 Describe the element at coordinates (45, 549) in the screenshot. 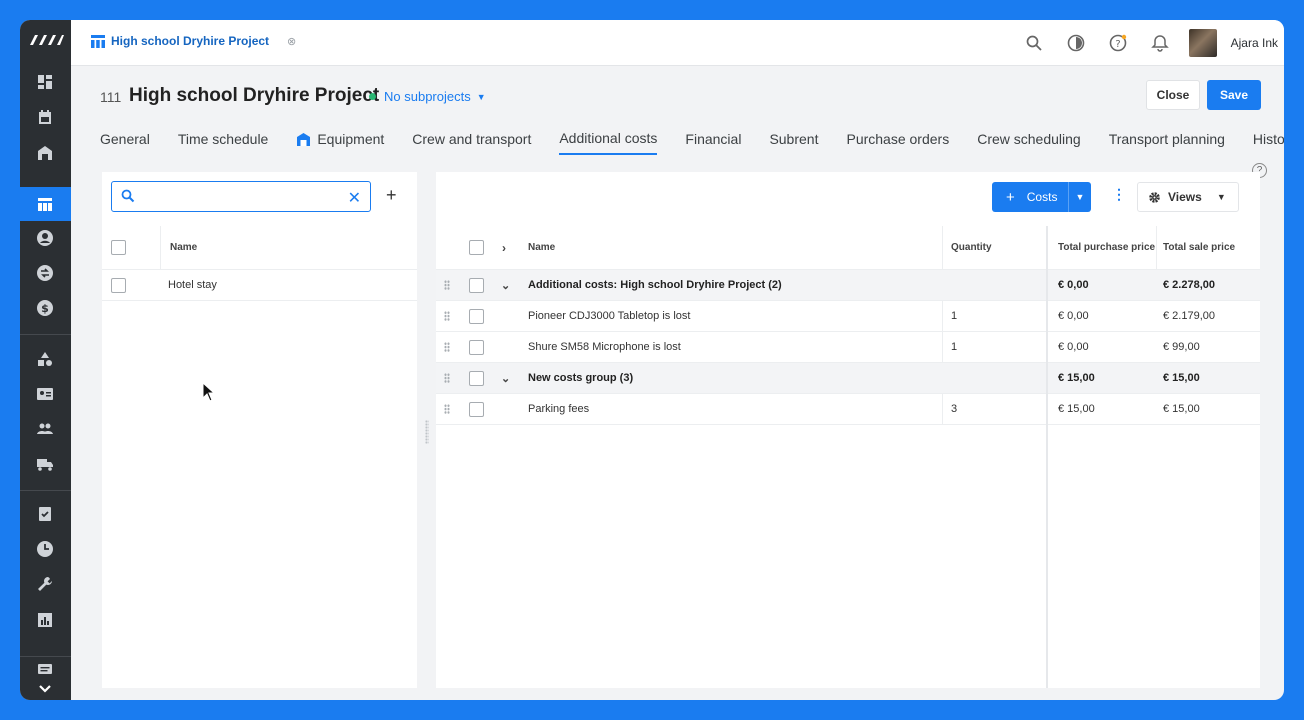

I see `clock-icon` at that location.